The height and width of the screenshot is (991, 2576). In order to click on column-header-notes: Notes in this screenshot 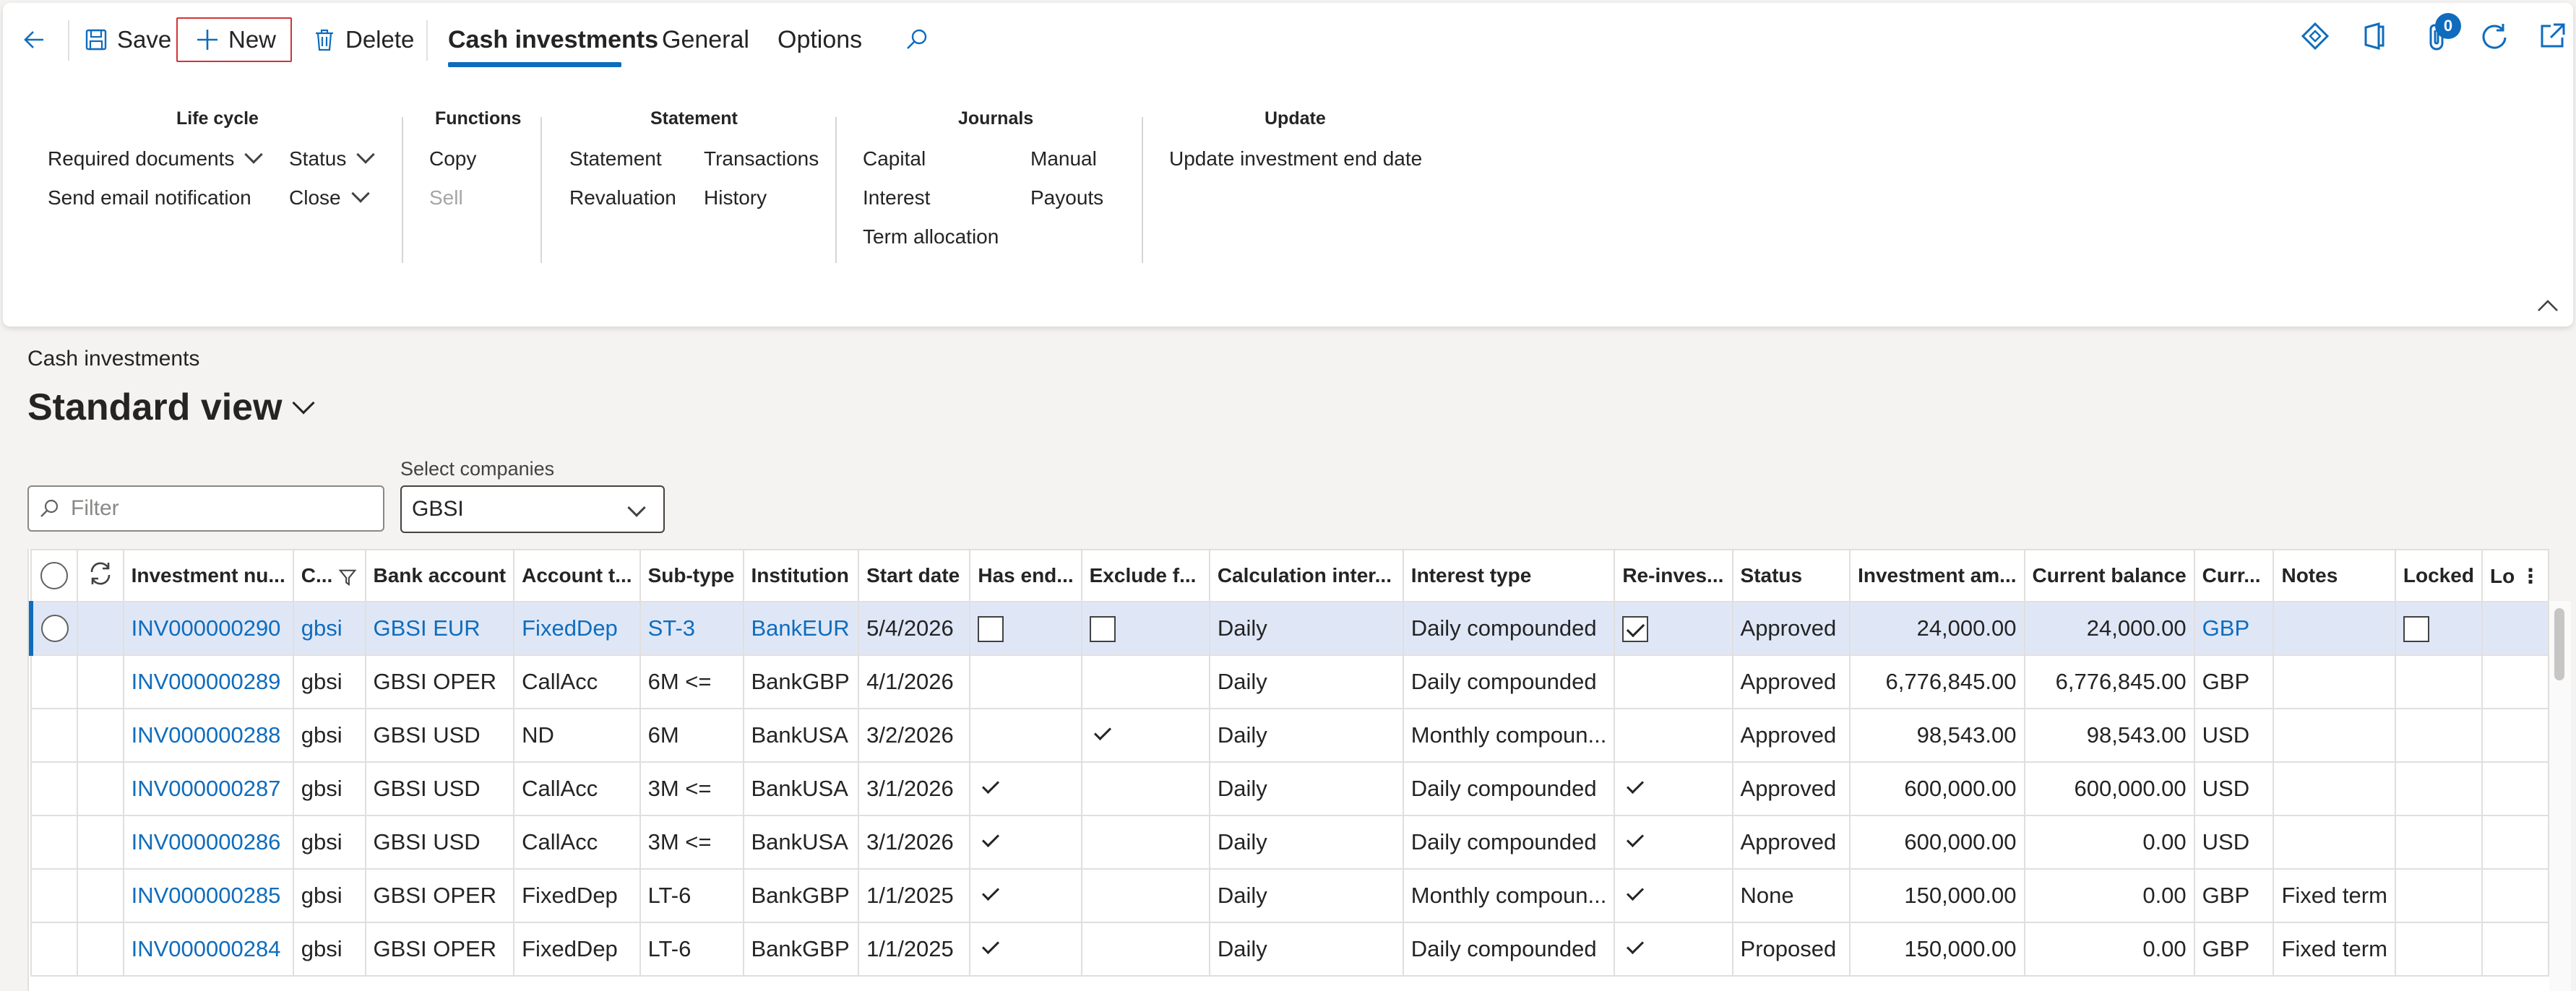, I will do `click(2334, 575)`.